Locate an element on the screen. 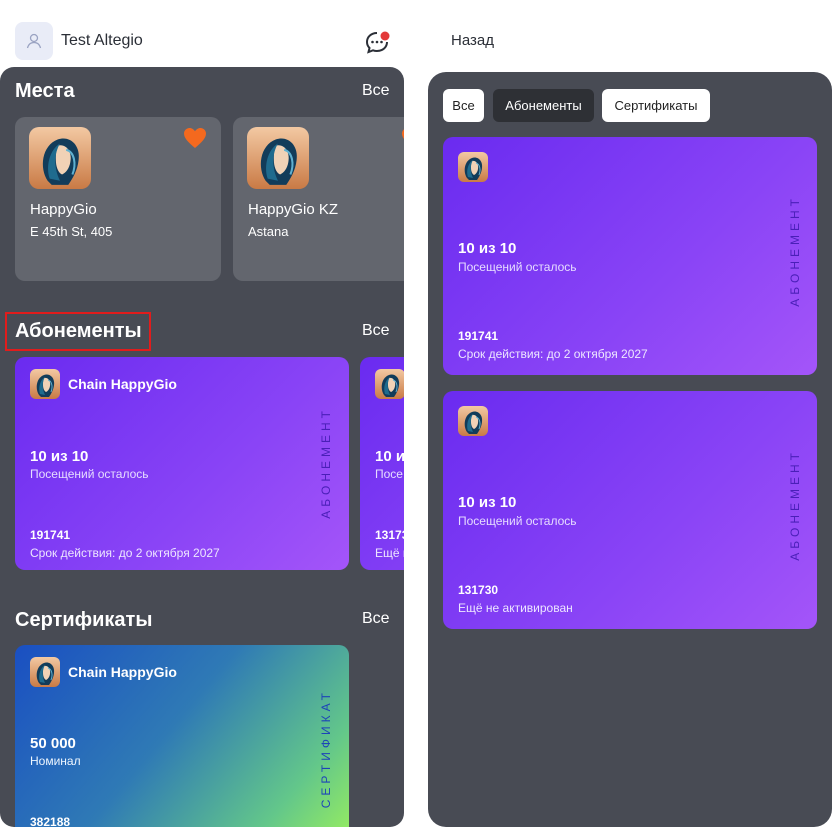 The width and height of the screenshot is (832, 827). chat-icon is located at coordinates (377, 42).